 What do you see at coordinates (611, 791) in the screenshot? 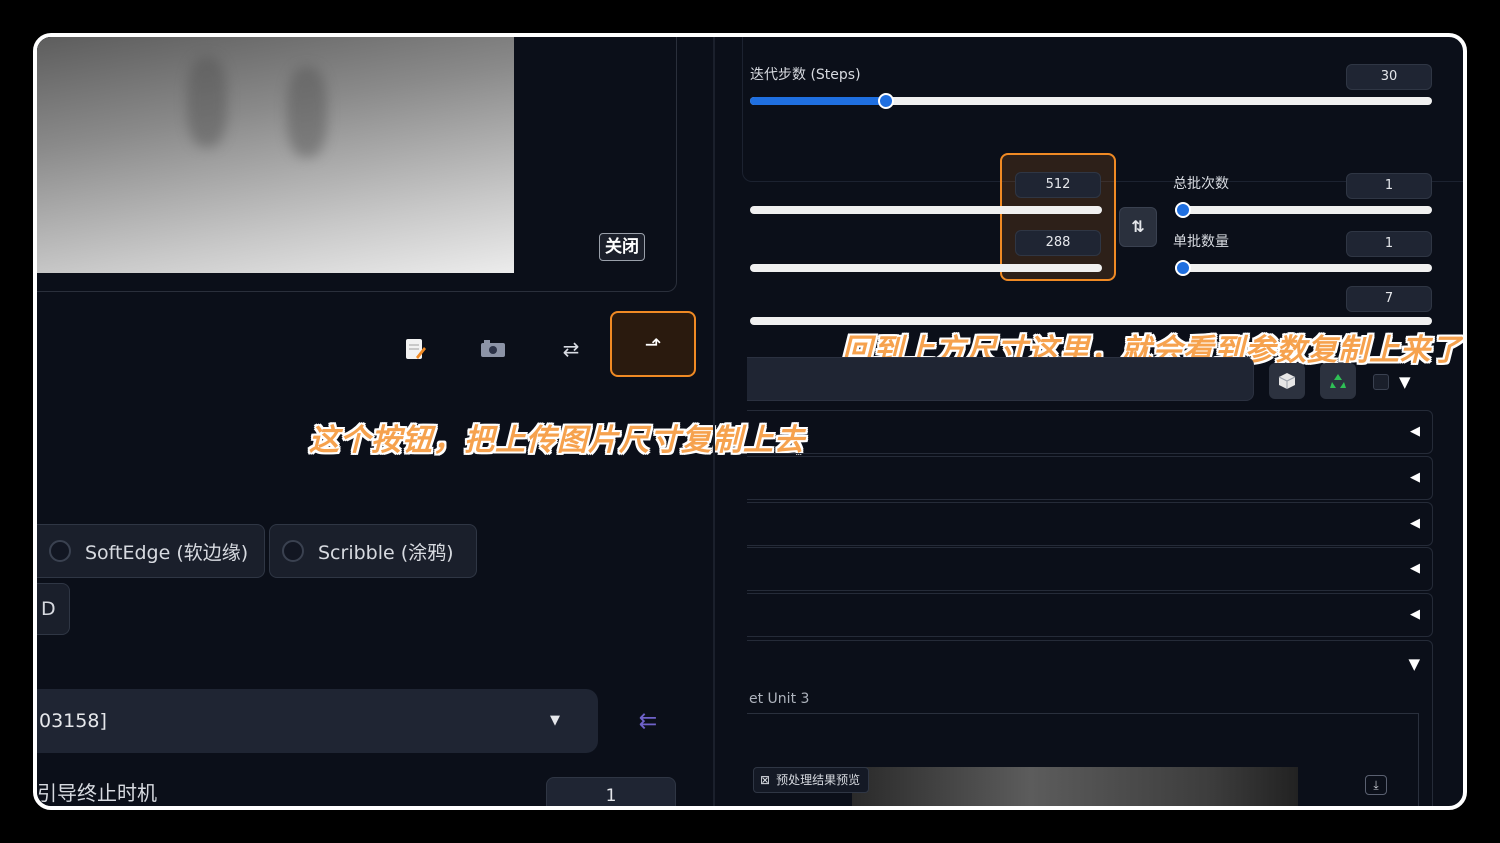
I see `guidance-end-input: 1` at bounding box center [611, 791].